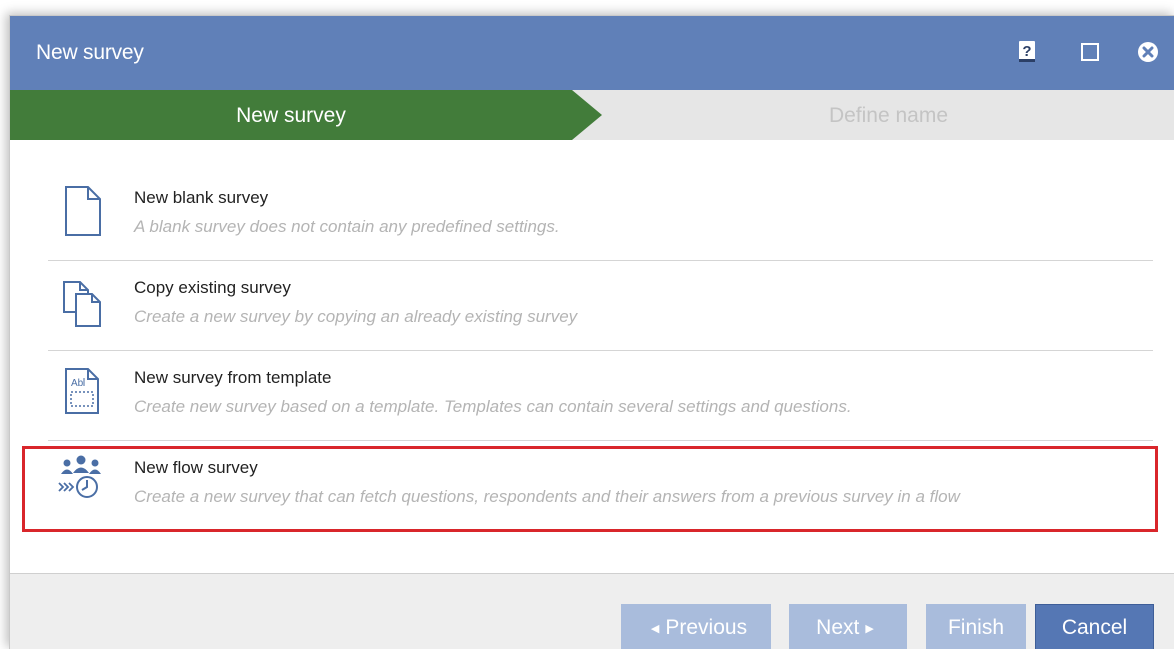  I want to click on previous-button-label: Previous, so click(706, 627).